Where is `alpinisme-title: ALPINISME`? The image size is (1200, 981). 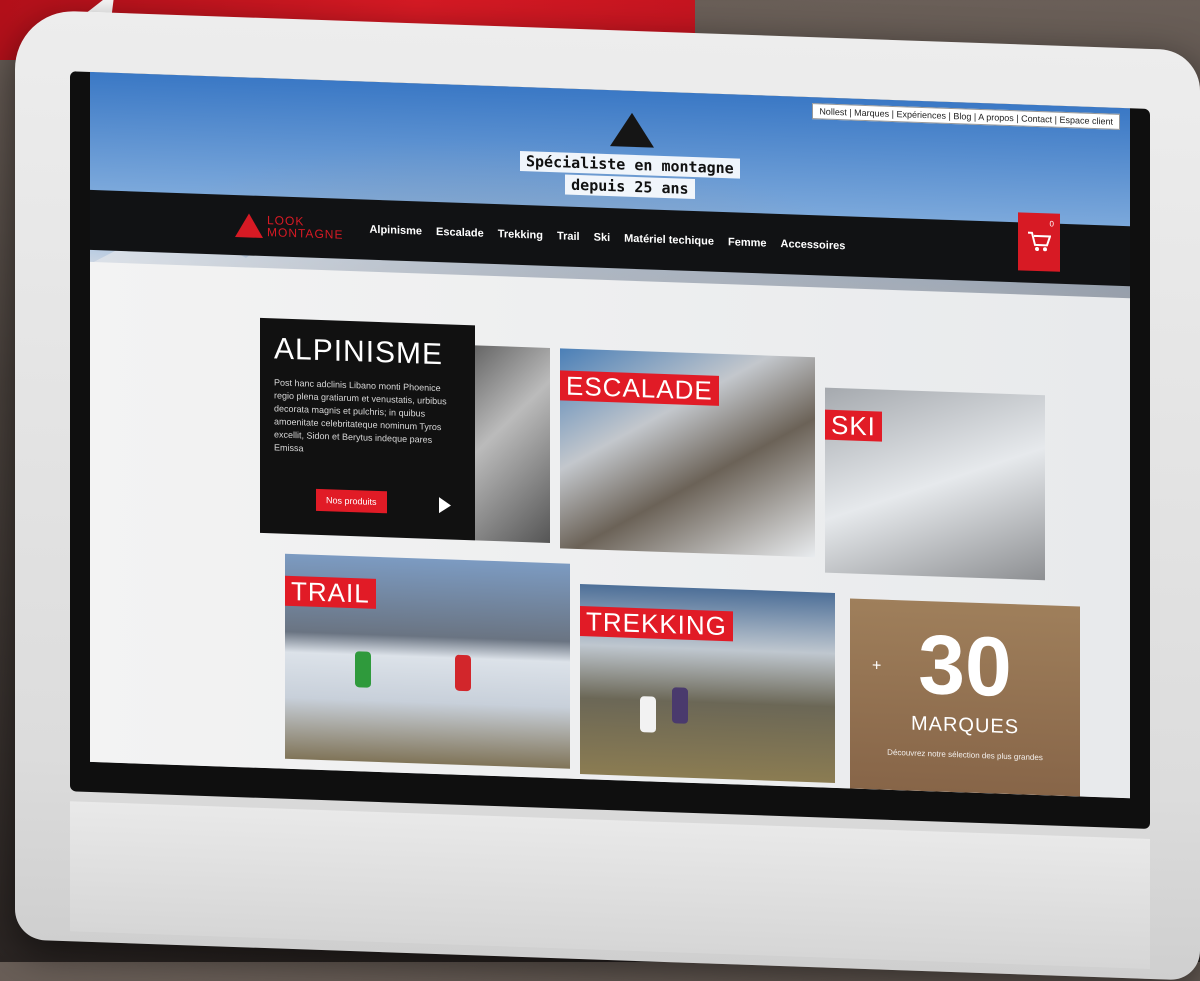
alpinisme-title: ALPINISME is located at coordinates (359, 352).